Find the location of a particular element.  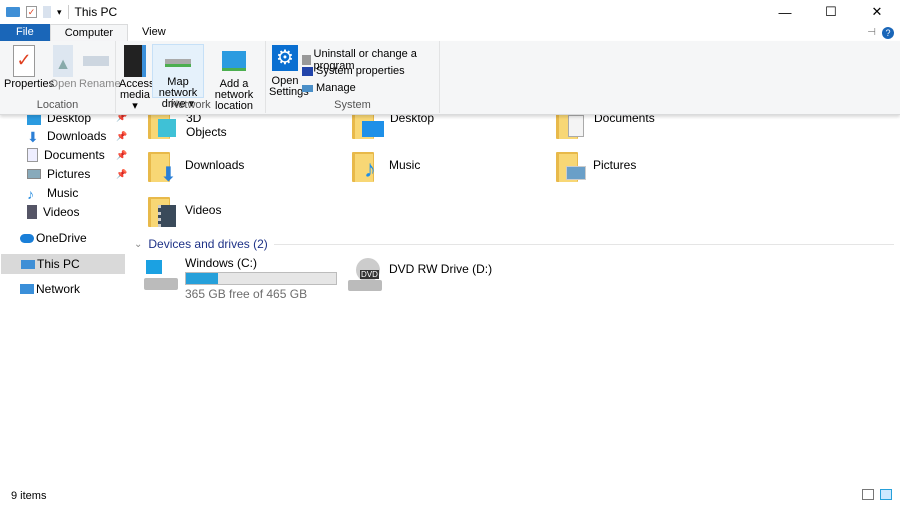

group-label-system: System is located at coordinates (352, 105).